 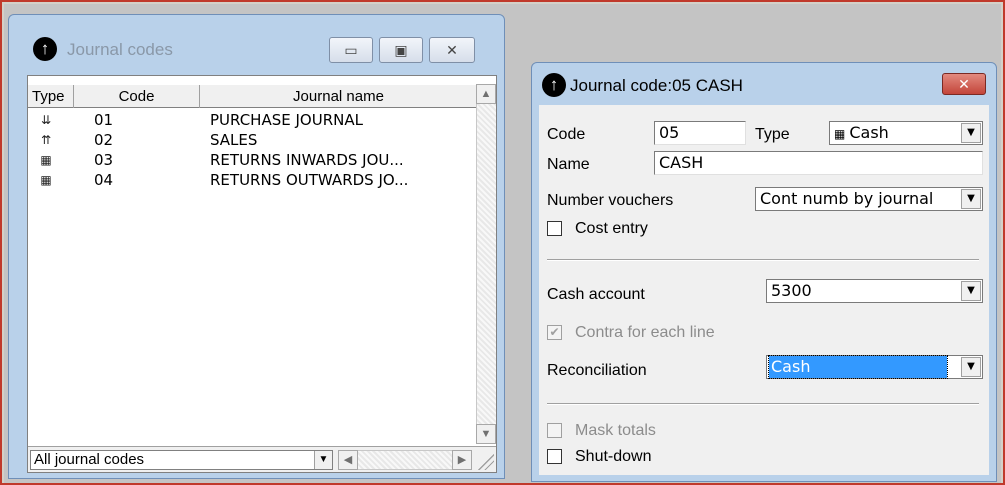 What do you see at coordinates (840, 134) in the screenshot?
I see `cash-journal-icon: ▦` at bounding box center [840, 134].